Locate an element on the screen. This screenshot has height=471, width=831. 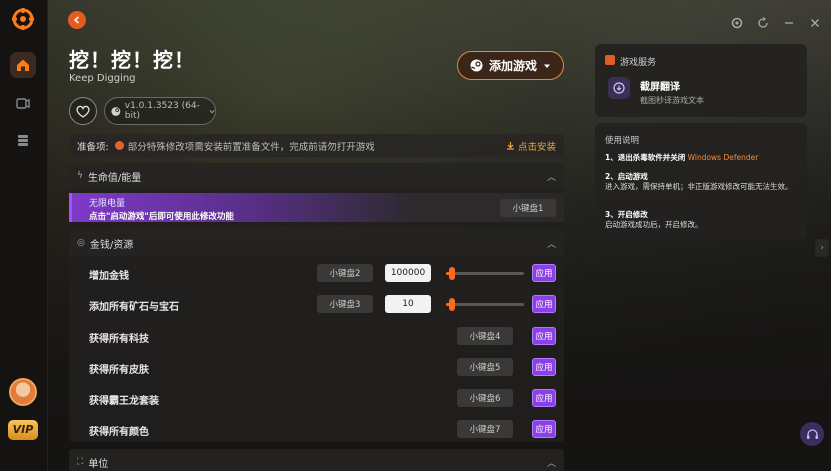
section-health-energy: ϟ 生命值/能量 ︿ is located at coordinates (316, 176).